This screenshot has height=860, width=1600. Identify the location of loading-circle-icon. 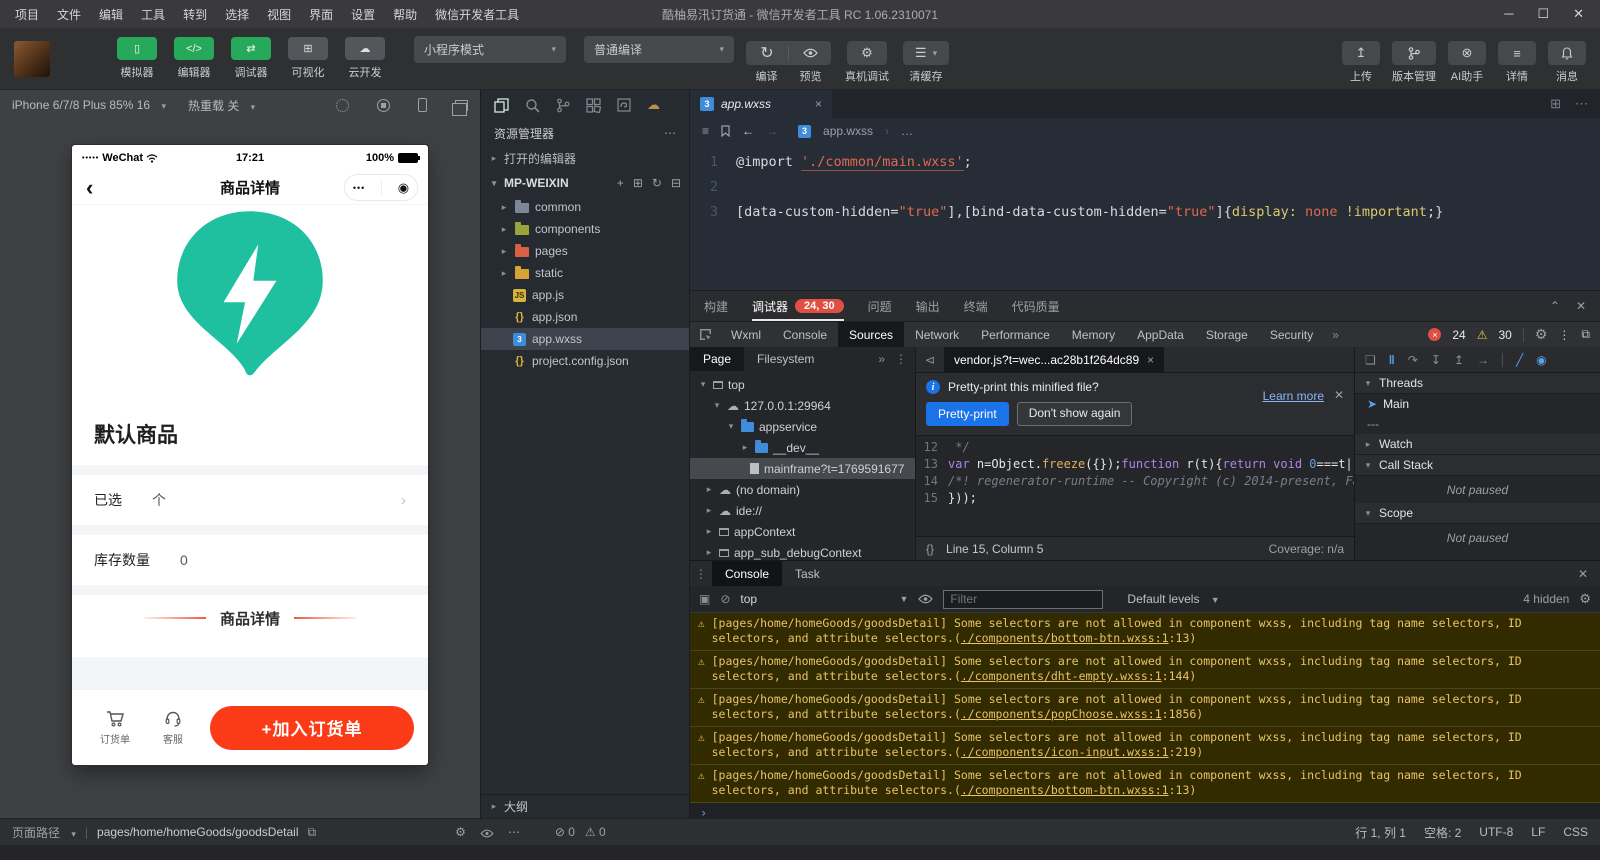
(342, 105).